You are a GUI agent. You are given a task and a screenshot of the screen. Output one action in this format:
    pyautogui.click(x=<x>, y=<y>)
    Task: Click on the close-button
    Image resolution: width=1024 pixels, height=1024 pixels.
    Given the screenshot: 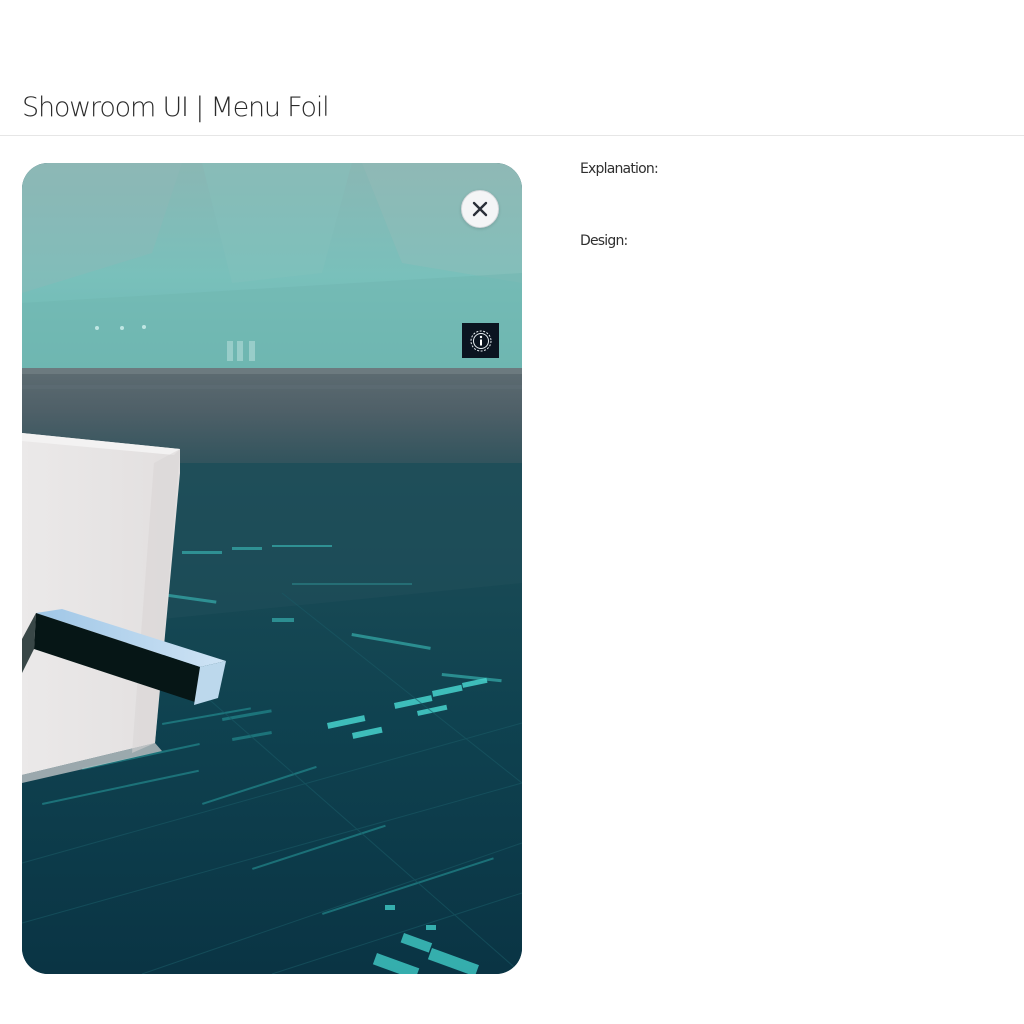 What is the action you would take?
    pyautogui.click(x=480, y=209)
    